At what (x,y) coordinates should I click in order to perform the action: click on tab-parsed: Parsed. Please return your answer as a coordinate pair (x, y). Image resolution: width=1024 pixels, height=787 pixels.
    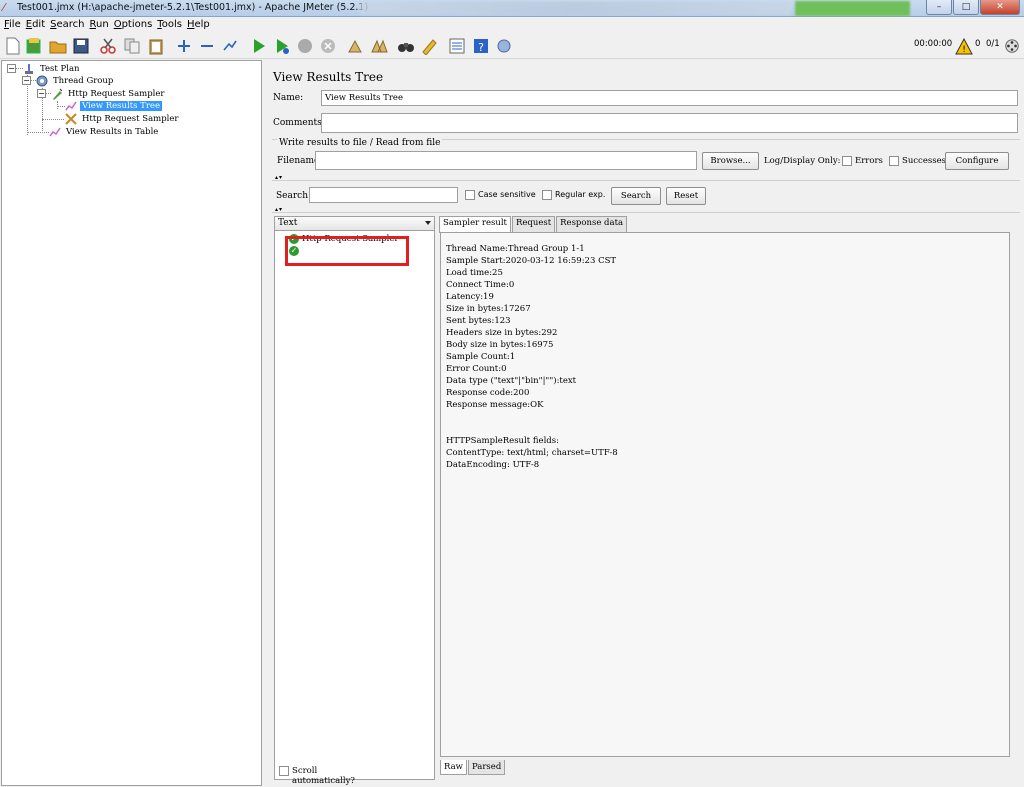
    Looking at the image, I should click on (486, 767).